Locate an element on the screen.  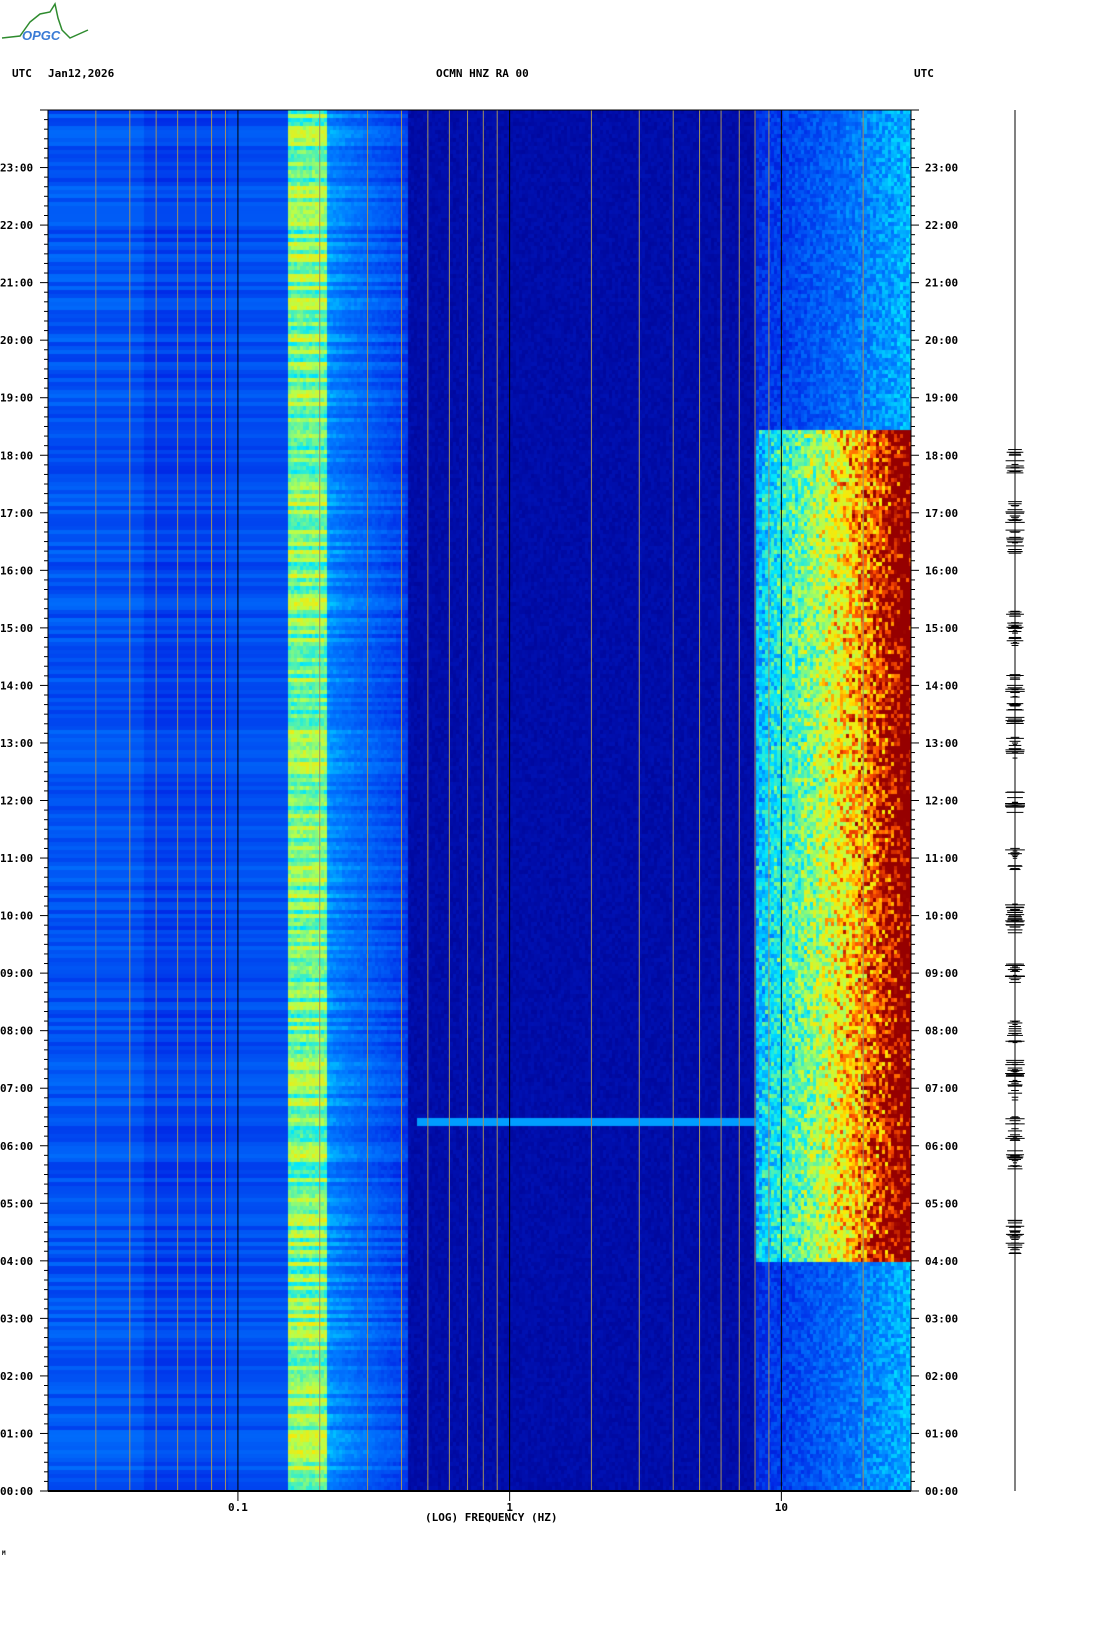
y-tick-label-left: 23:00 is located at coordinates (16, 168).